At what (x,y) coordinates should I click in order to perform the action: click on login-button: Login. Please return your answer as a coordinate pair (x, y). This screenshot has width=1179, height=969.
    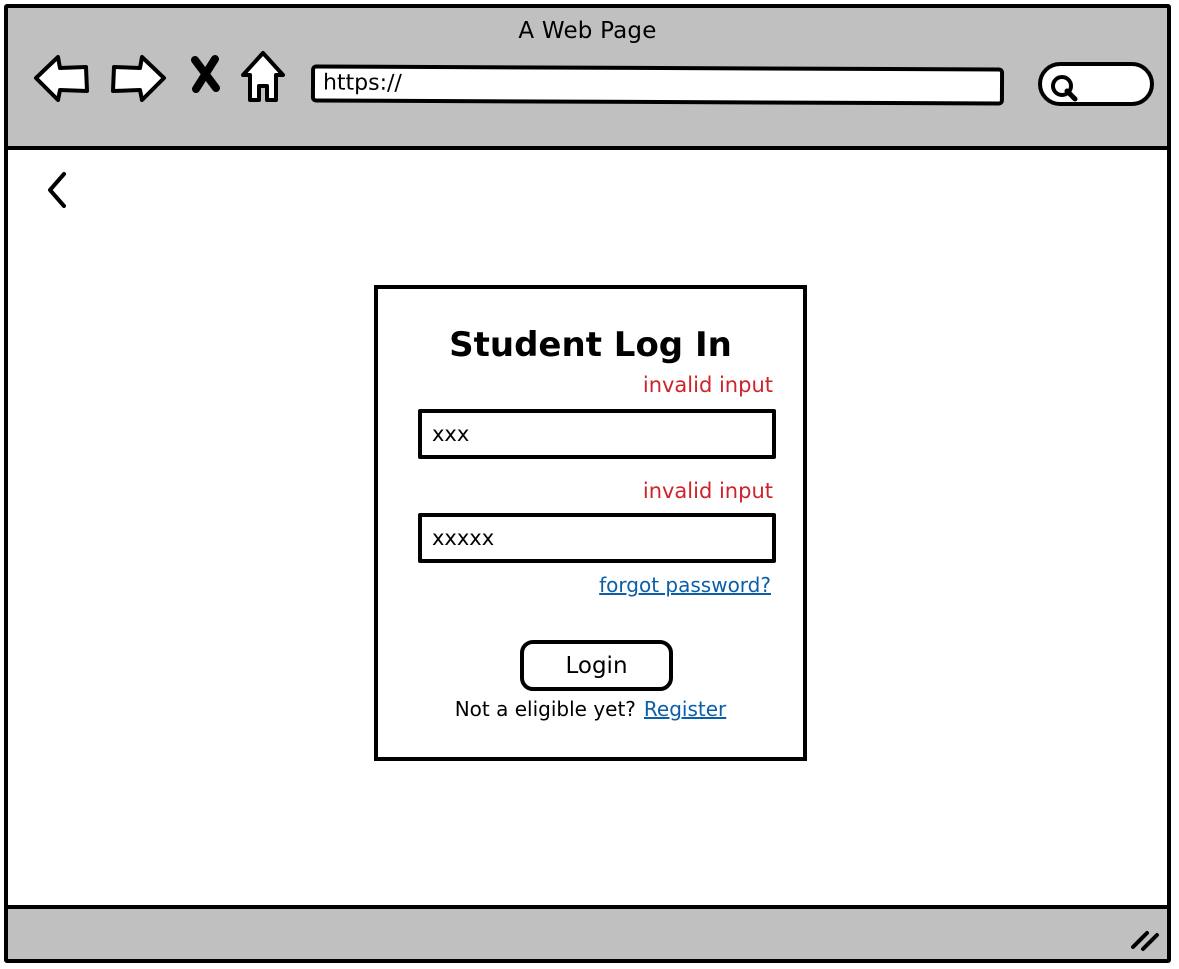
    Looking at the image, I should click on (596, 665).